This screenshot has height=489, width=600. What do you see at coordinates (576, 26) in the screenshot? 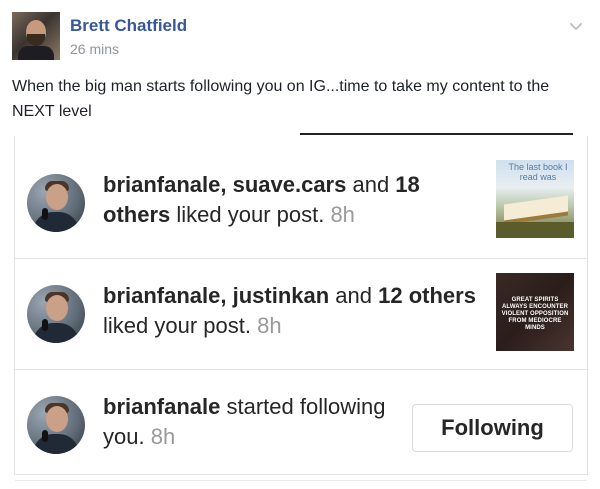
I see `chevron-down-icon` at bounding box center [576, 26].